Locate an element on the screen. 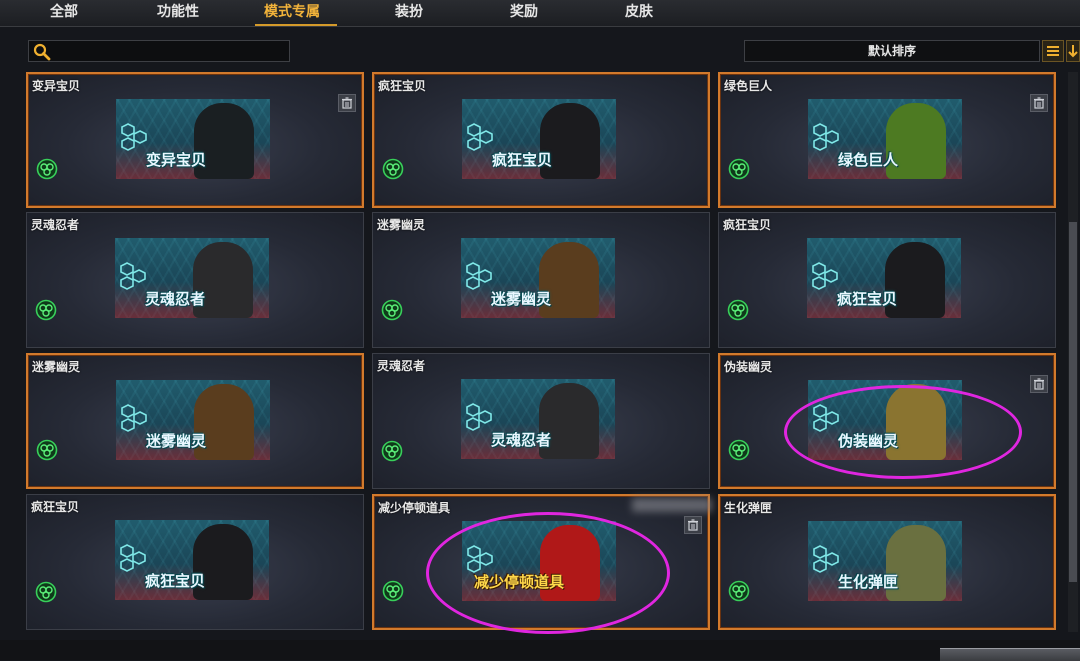  list-icon is located at coordinates (1053, 51).